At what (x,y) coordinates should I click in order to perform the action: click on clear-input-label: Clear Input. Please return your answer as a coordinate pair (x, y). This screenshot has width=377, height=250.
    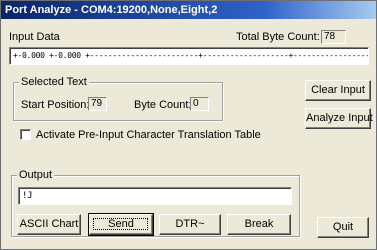
    Looking at the image, I should click on (338, 90).